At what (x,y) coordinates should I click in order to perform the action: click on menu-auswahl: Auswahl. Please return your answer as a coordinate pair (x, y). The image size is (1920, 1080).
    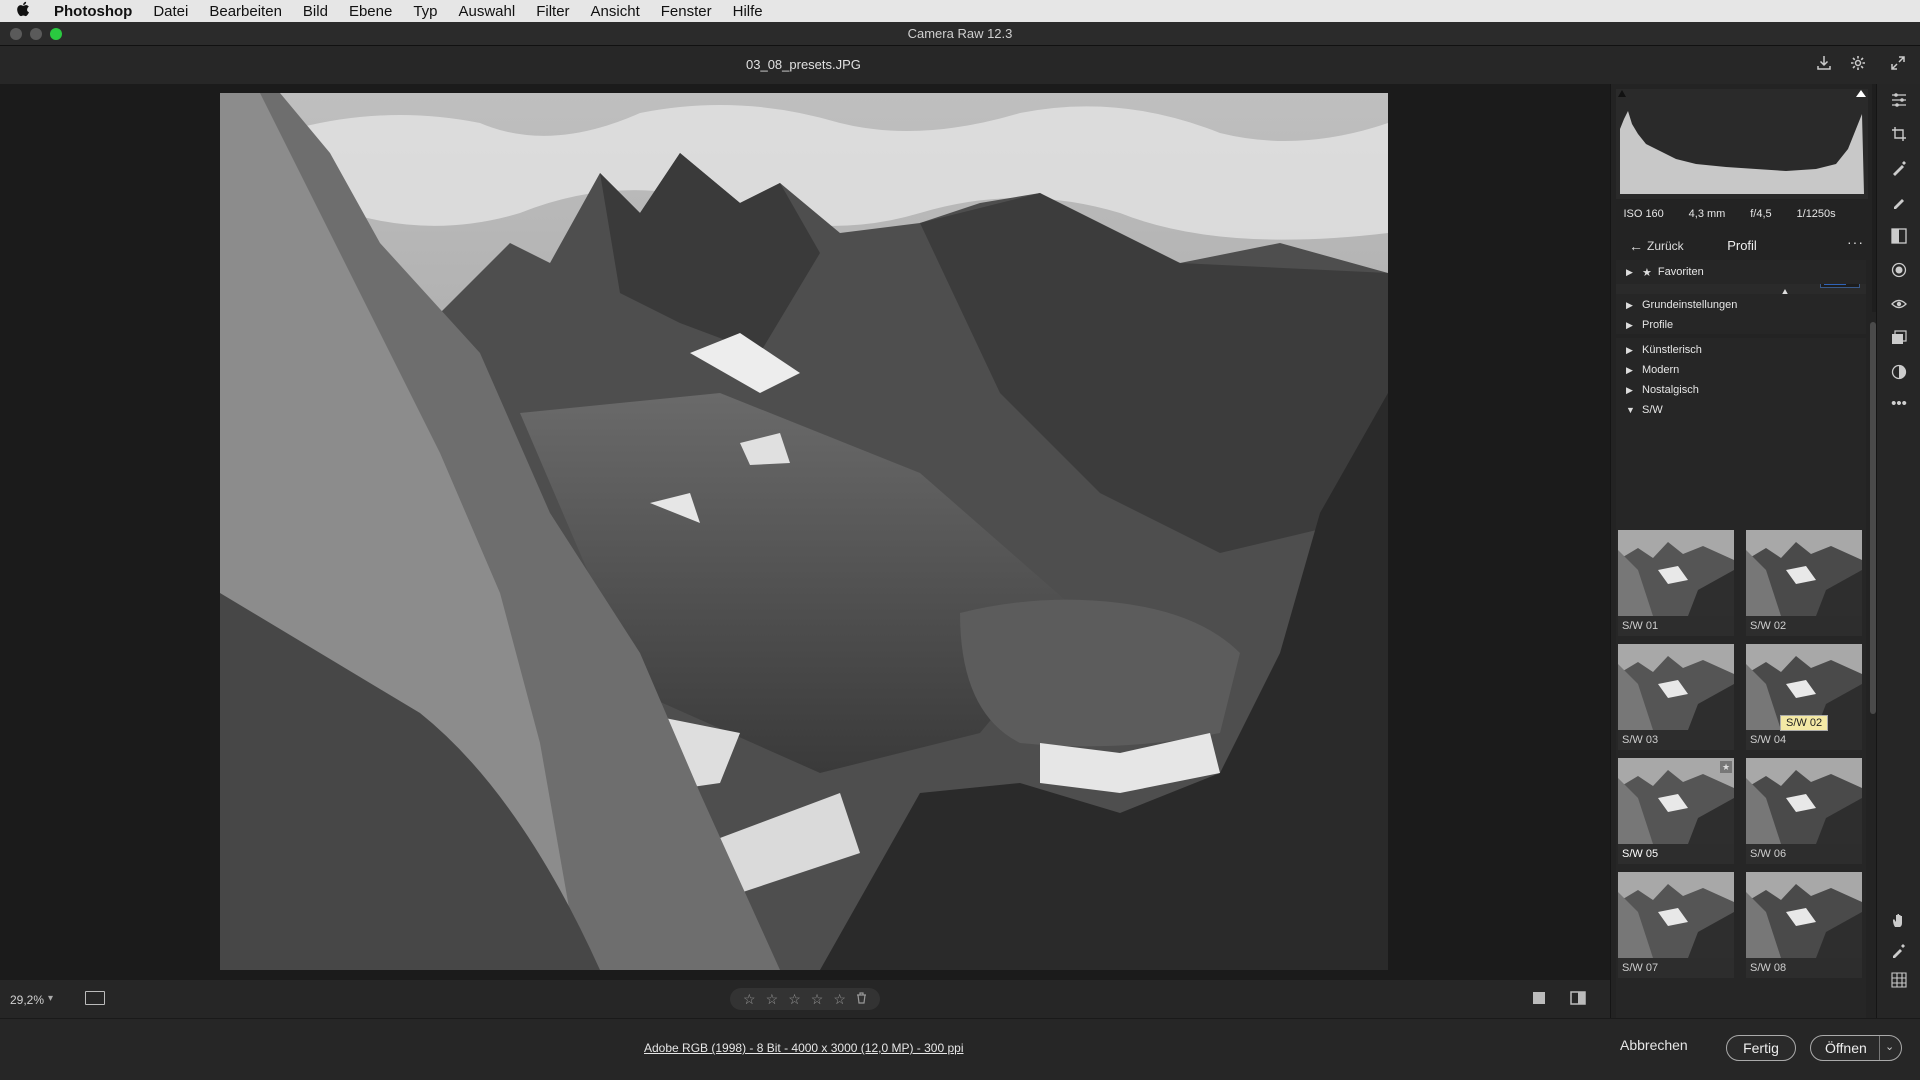
    Looking at the image, I should click on (487, 11).